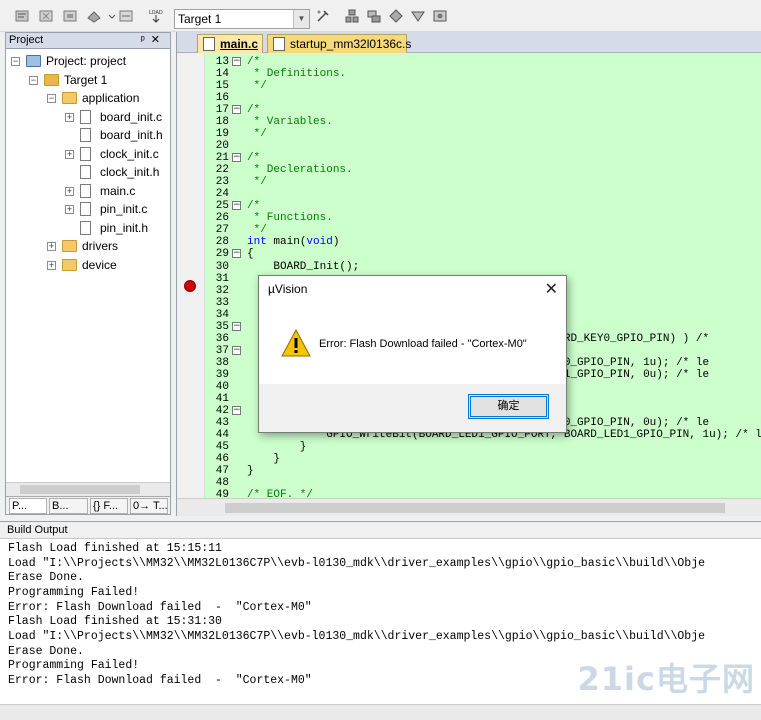 The height and width of the screenshot is (720, 761). Describe the element at coordinates (70, 16) in the screenshot. I see `rebuild-icon` at that location.